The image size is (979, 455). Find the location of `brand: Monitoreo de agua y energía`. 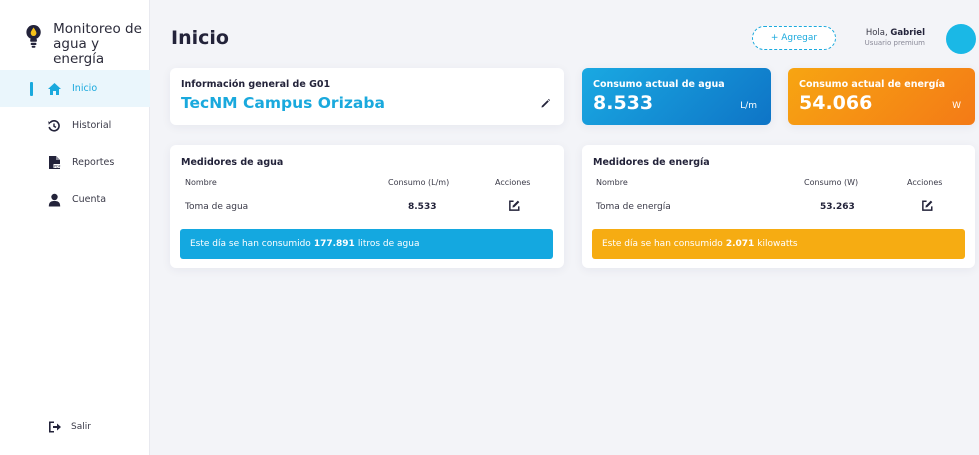

brand: Monitoreo de agua y energía is located at coordinates (87, 44).